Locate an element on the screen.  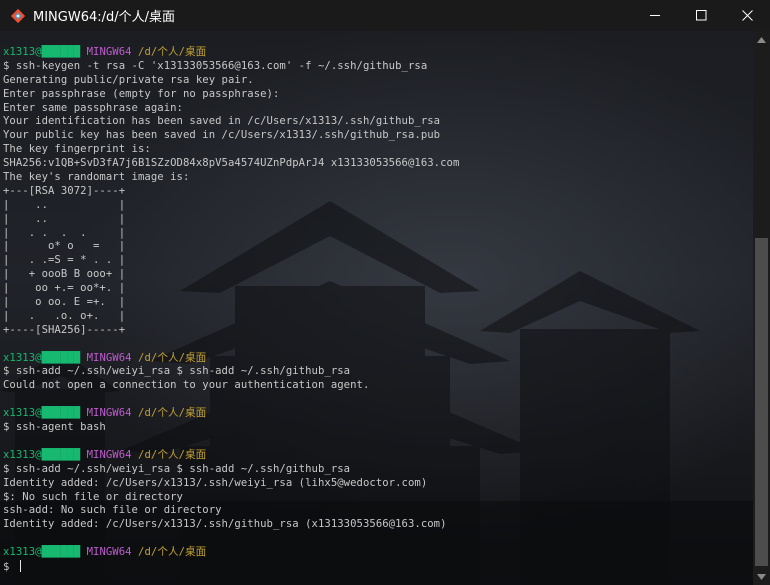
scroll-down-icon is located at coordinates (761, 576).